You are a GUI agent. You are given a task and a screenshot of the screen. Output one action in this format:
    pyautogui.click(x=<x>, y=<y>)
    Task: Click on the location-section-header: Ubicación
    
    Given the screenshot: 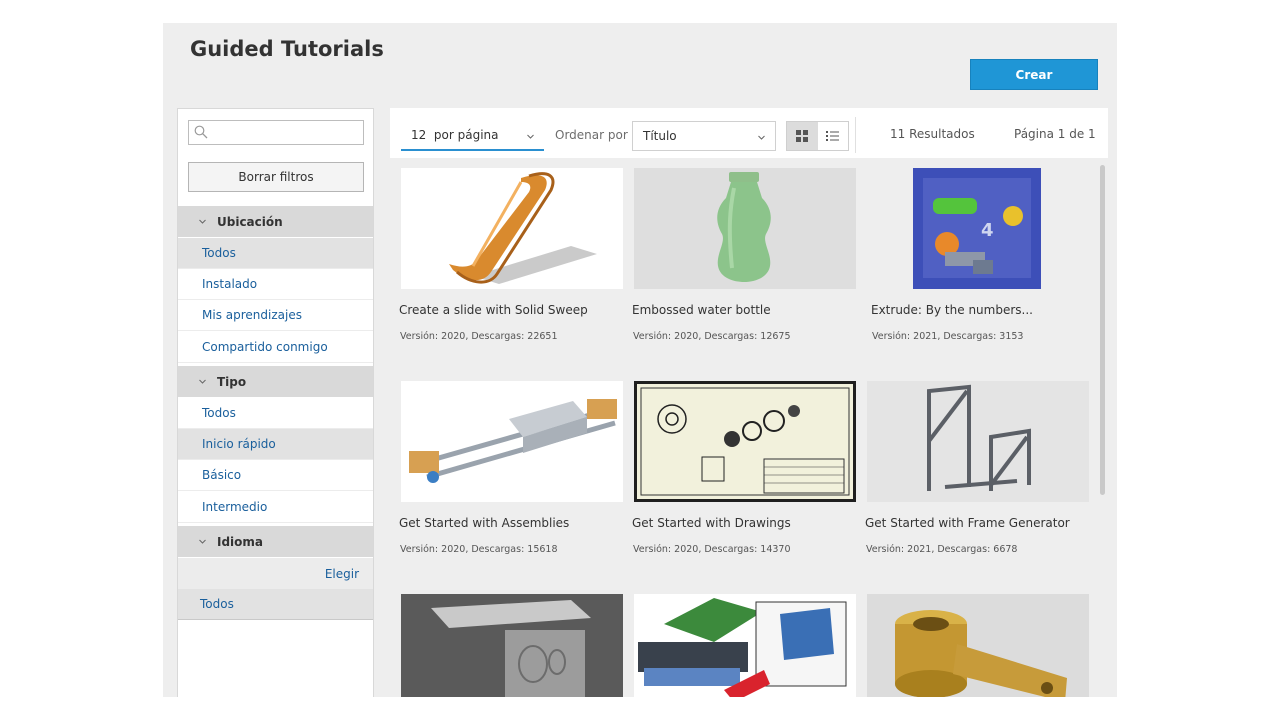 What is the action you would take?
    pyautogui.click(x=275, y=221)
    